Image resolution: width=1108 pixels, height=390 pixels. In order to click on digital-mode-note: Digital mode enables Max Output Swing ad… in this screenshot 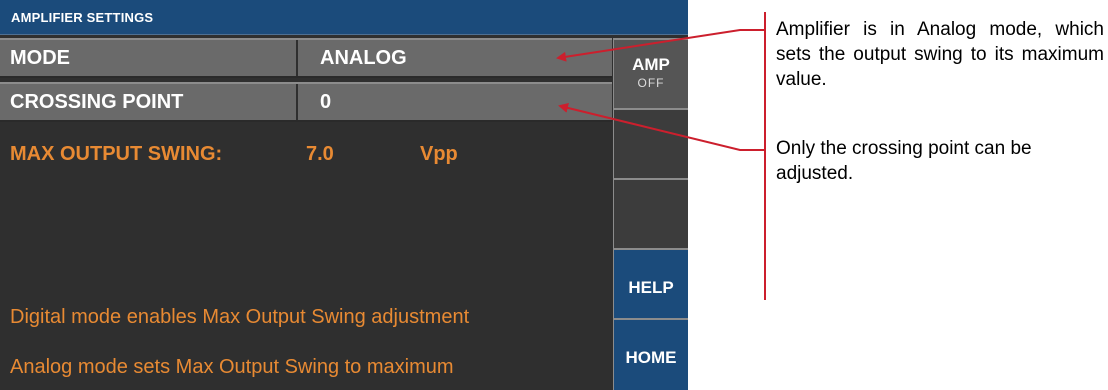, I will do `click(240, 317)`.